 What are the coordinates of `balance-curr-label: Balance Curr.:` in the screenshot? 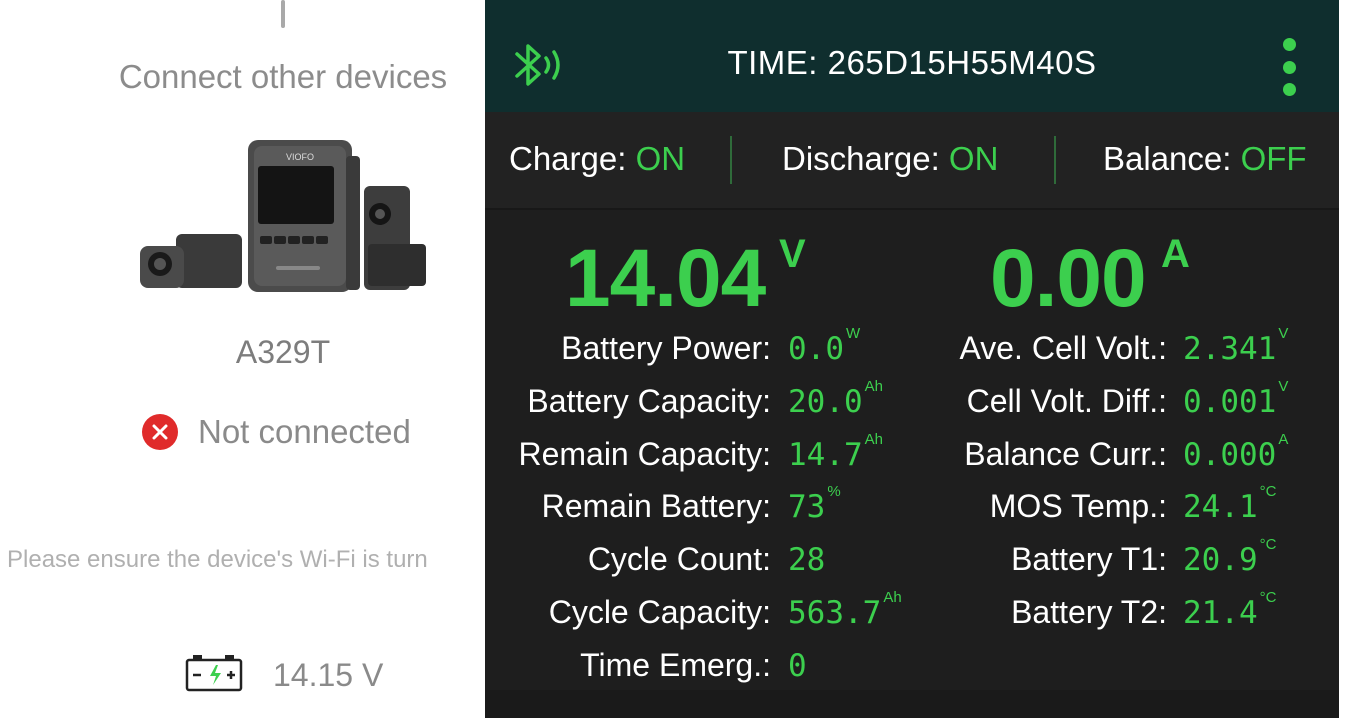 It's located at (1065, 454).